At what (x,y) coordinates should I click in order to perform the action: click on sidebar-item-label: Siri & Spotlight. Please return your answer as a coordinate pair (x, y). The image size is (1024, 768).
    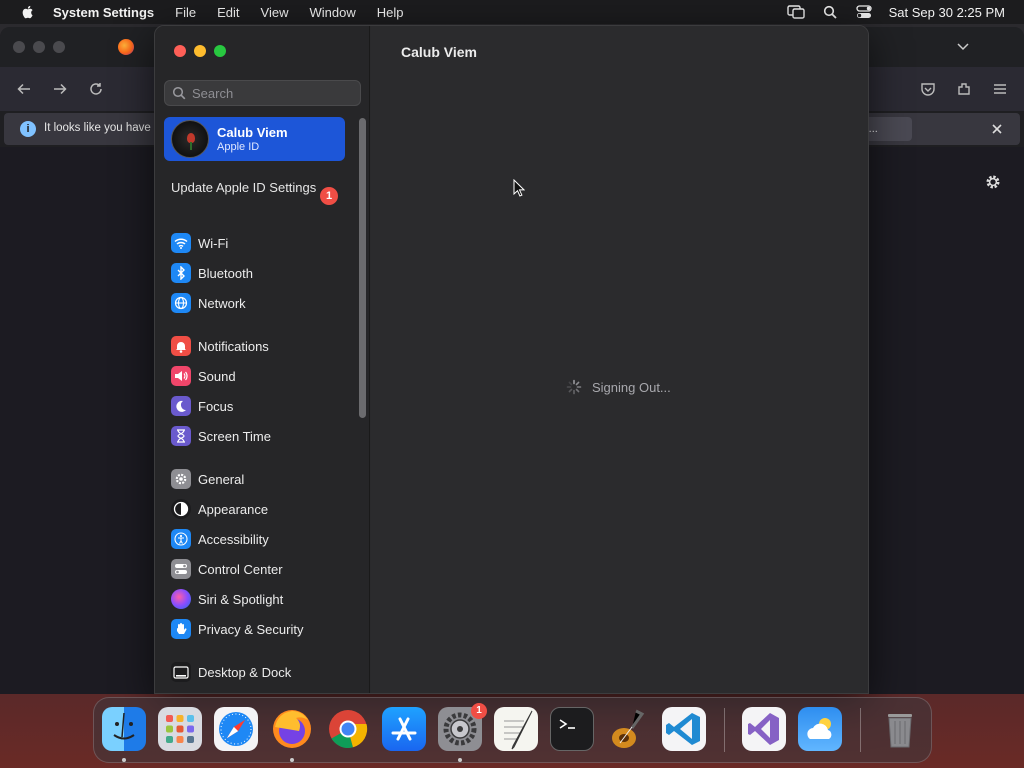
    Looking at the image, I should click on (241, 599).